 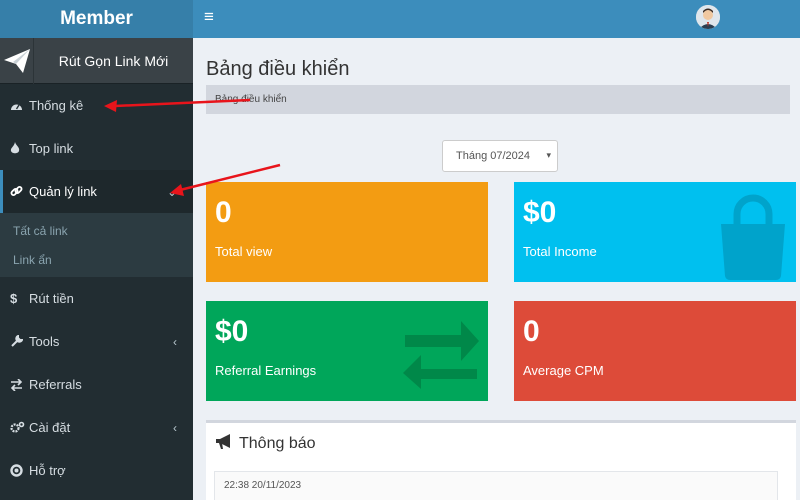 I want to click on new-shortlink-label: Rút Gọn Link Mới, so click(x=113, y=60).